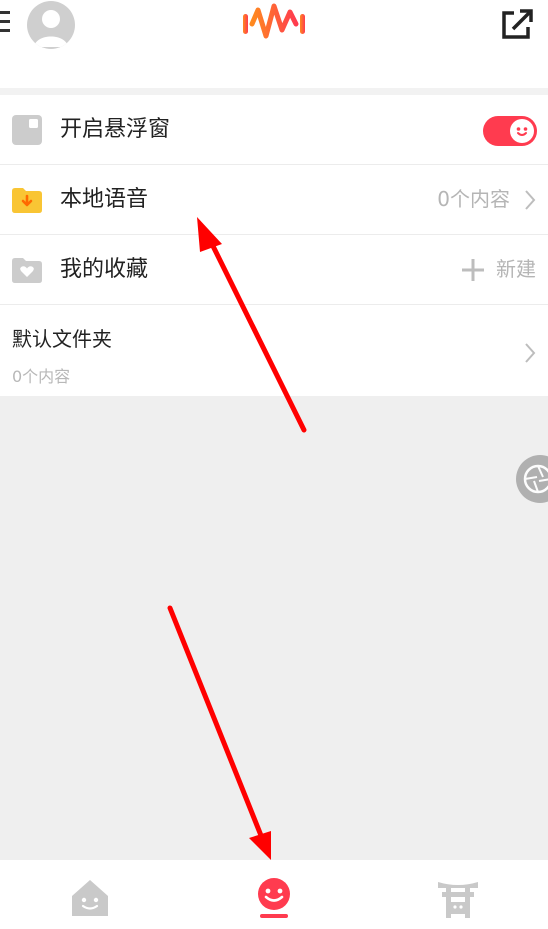 The image size is (548, 929). Describe the element at coordinates (41, 376) in the screenshot. I see `default-folder-count: 0个内容` at that location.